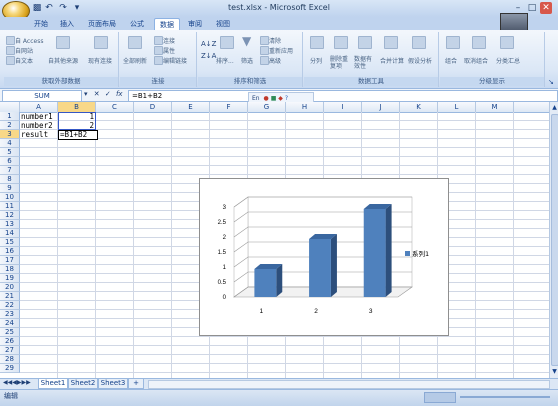 The height and width of the screenshot is (406, 558). What do you see at coordinates (7, 382) in the screenshot?
I see `first-sheet-icon: ◀◀` at bounding box center [7, 382].